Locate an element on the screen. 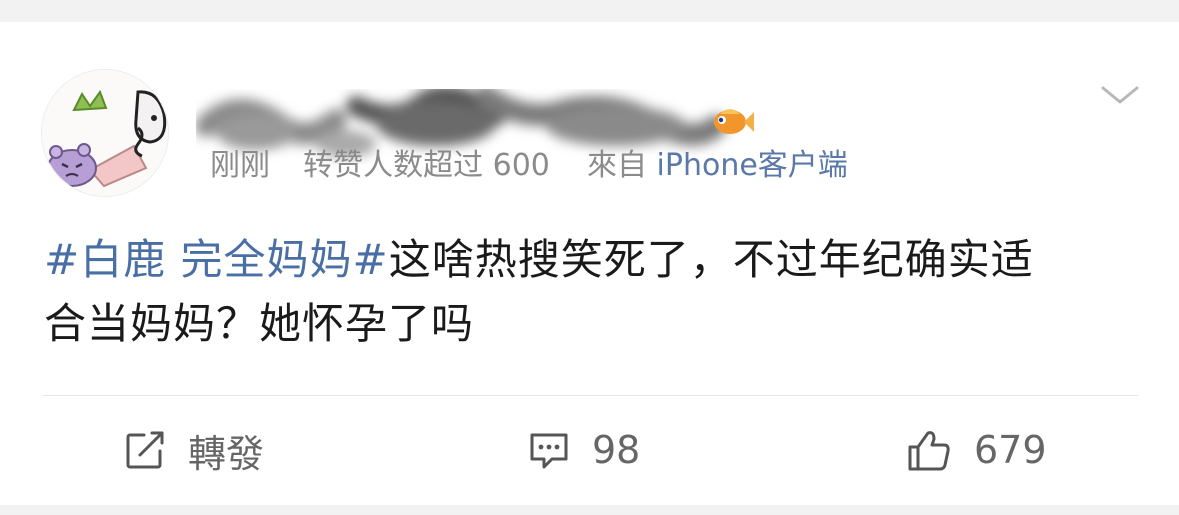  reposts-note: 转赞人数超过 600 is located at coordinates (426, 165).